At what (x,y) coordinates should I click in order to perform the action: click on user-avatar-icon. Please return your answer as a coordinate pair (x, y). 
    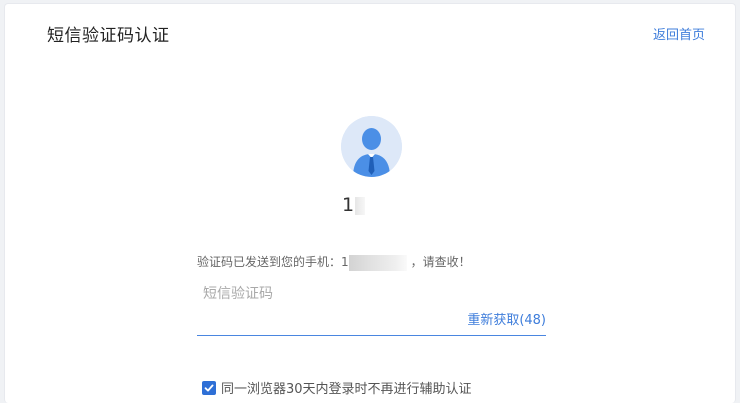
    Looking at the image, I should click on (371, 146).